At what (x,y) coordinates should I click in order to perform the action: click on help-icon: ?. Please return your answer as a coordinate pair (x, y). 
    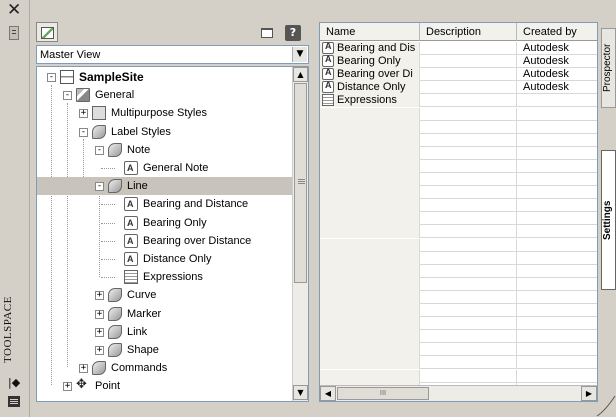
    Looking at the image, I should click on (293, 33).